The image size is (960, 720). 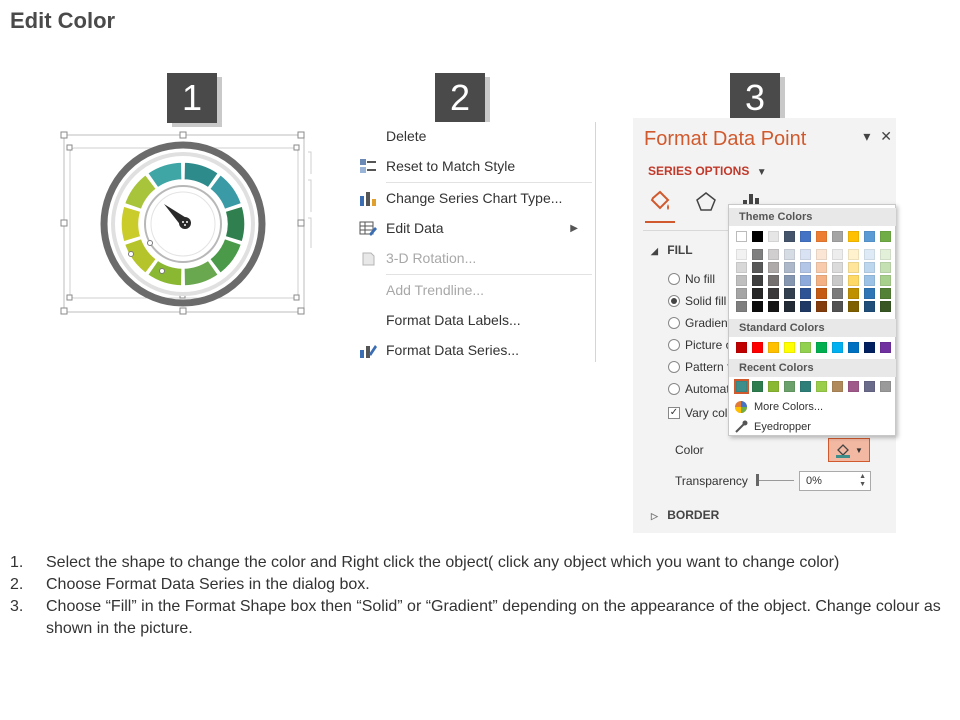 I want to click on pane-menu-icon: ▾, so click(x=866, y=136).